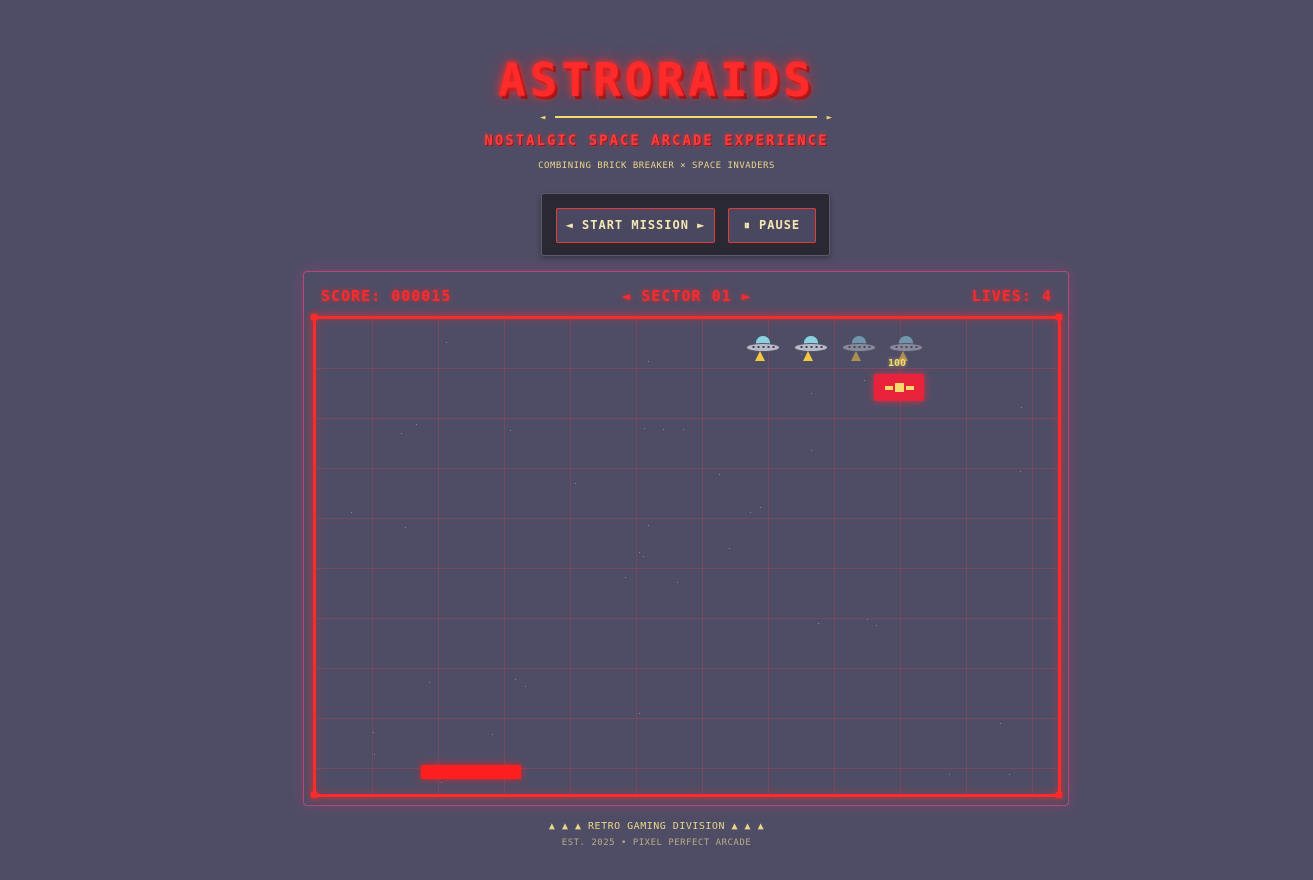 This screenshot has width=1313, height=880. I want to click on arrow-right-icon: ►, so click(829, 118).